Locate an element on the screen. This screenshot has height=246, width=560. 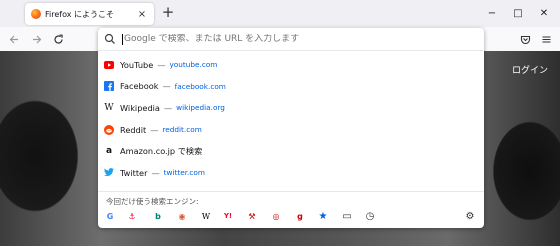
forward-button is located at coordinates (36, 39).